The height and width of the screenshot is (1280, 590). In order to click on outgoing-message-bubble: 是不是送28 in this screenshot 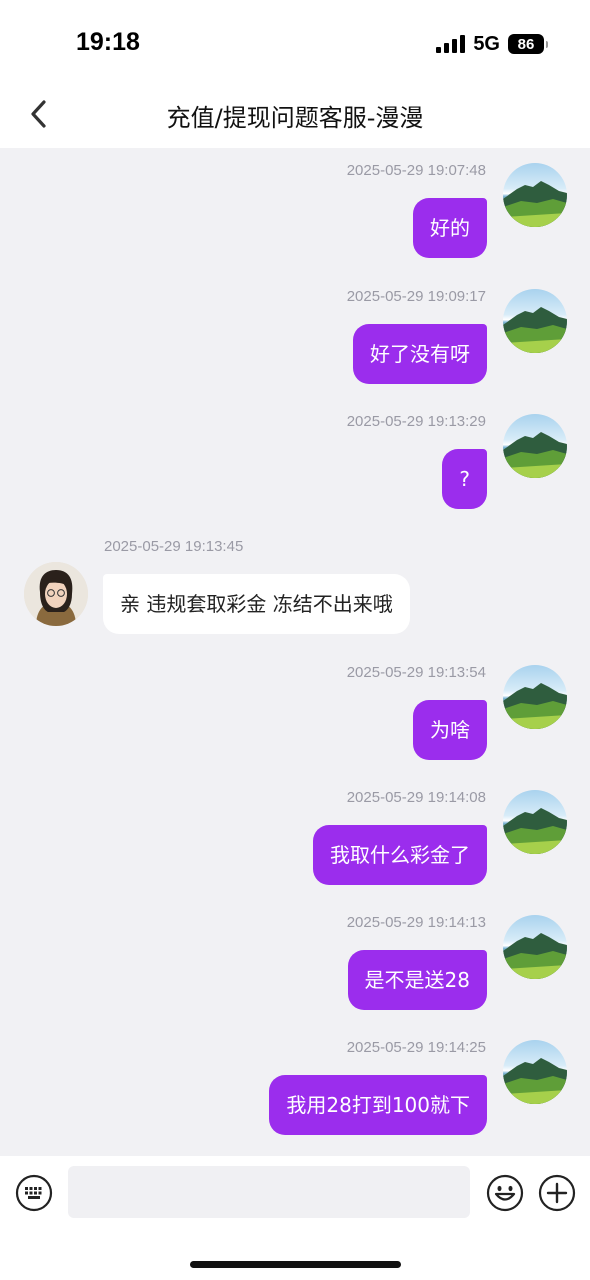, I will do `click(417, 980)`.